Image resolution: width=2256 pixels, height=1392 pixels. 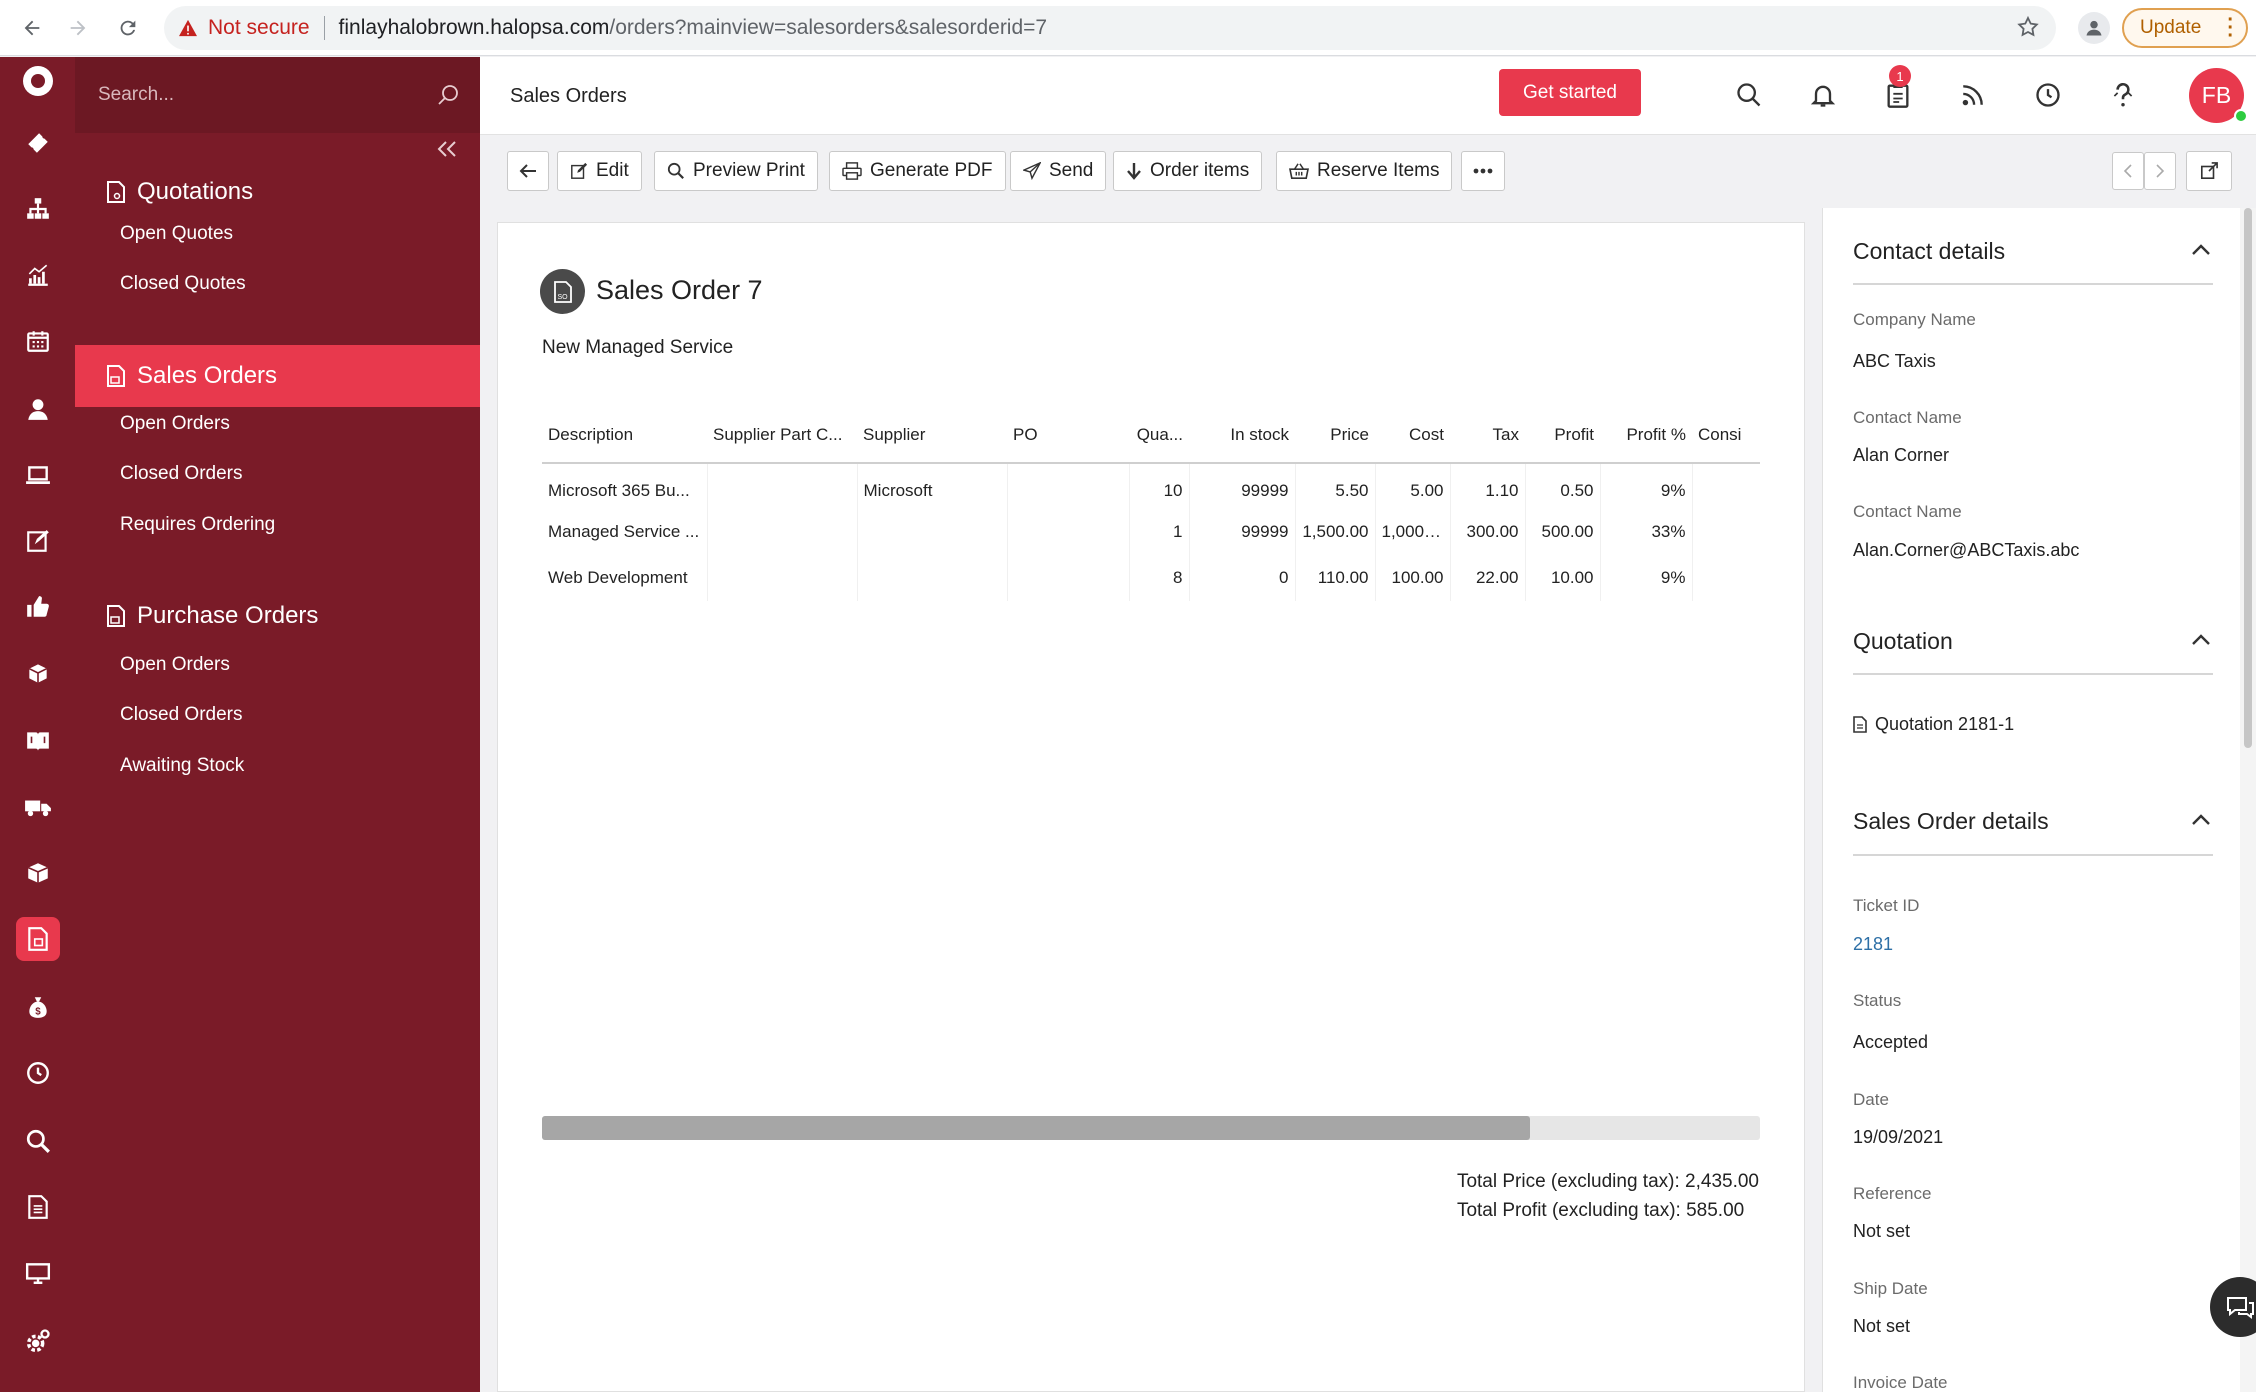 What do you see at coordinates (1646, 435) in the screenshot?
I see `column-header: Profit %` at bounding box center [1646, 435].